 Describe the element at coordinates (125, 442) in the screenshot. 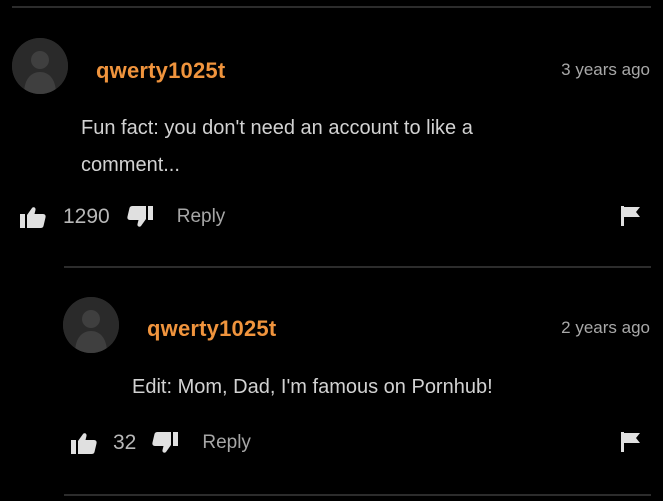

I see `like-count: 32` at that location.